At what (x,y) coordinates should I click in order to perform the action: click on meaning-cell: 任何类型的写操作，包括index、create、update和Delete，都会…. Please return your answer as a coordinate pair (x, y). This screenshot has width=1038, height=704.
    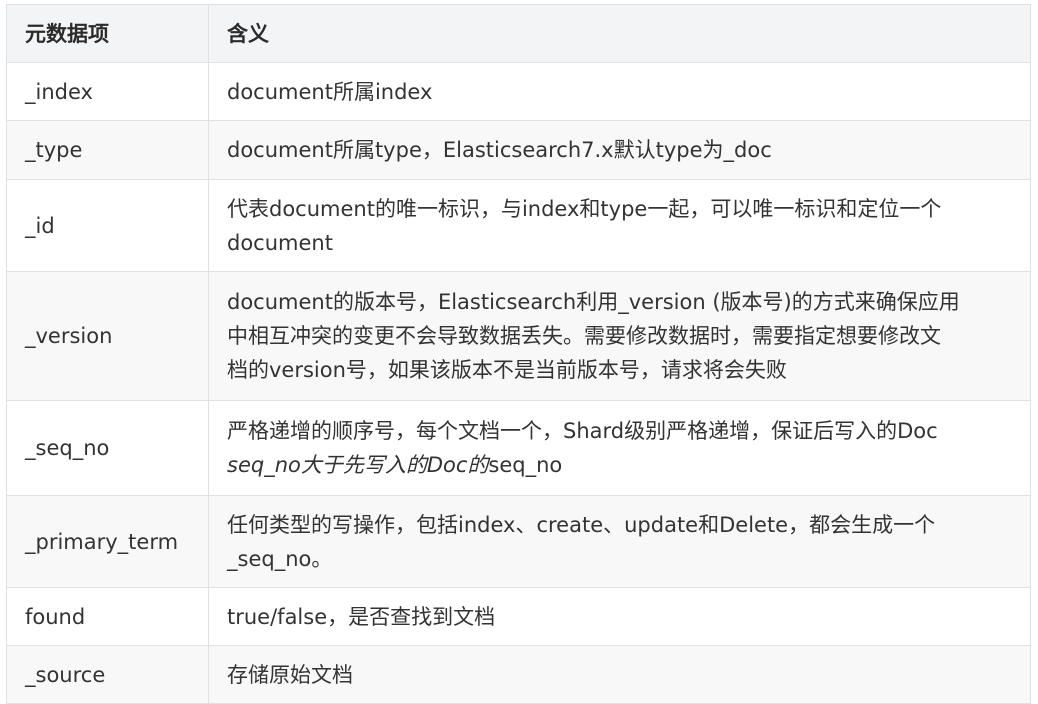
    Looking at the image, I should click on (619, 541).